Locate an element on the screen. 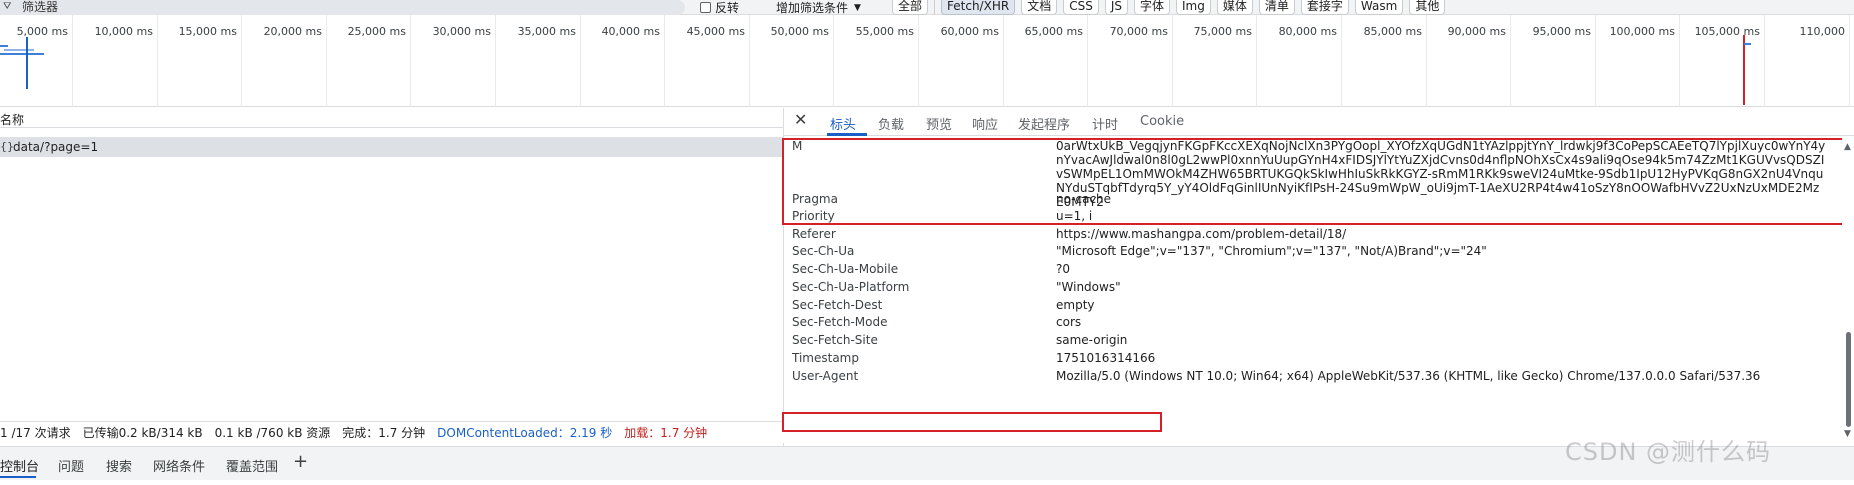 This screenshot has width=1854, height=485. more-filters-dropdown: 增加筛选条件 ▼ is located at coordinates (818, 7).